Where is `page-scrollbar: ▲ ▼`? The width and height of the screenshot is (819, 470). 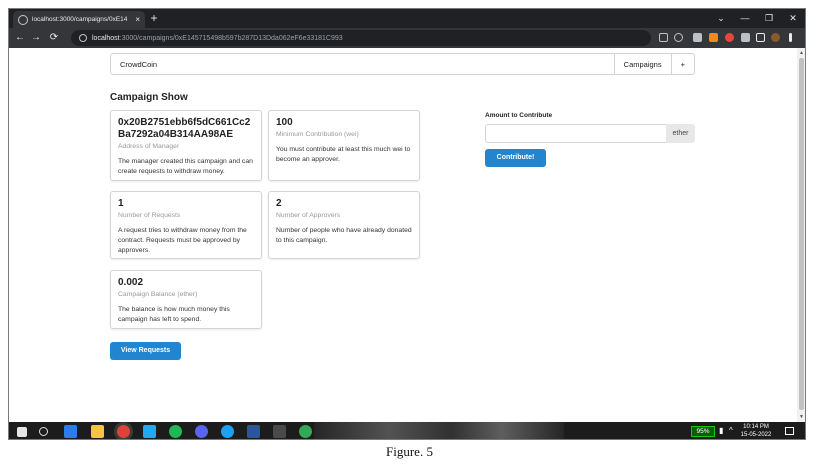 page-scrollbar: ▲ ▼ is located at coordinates (801, 235).